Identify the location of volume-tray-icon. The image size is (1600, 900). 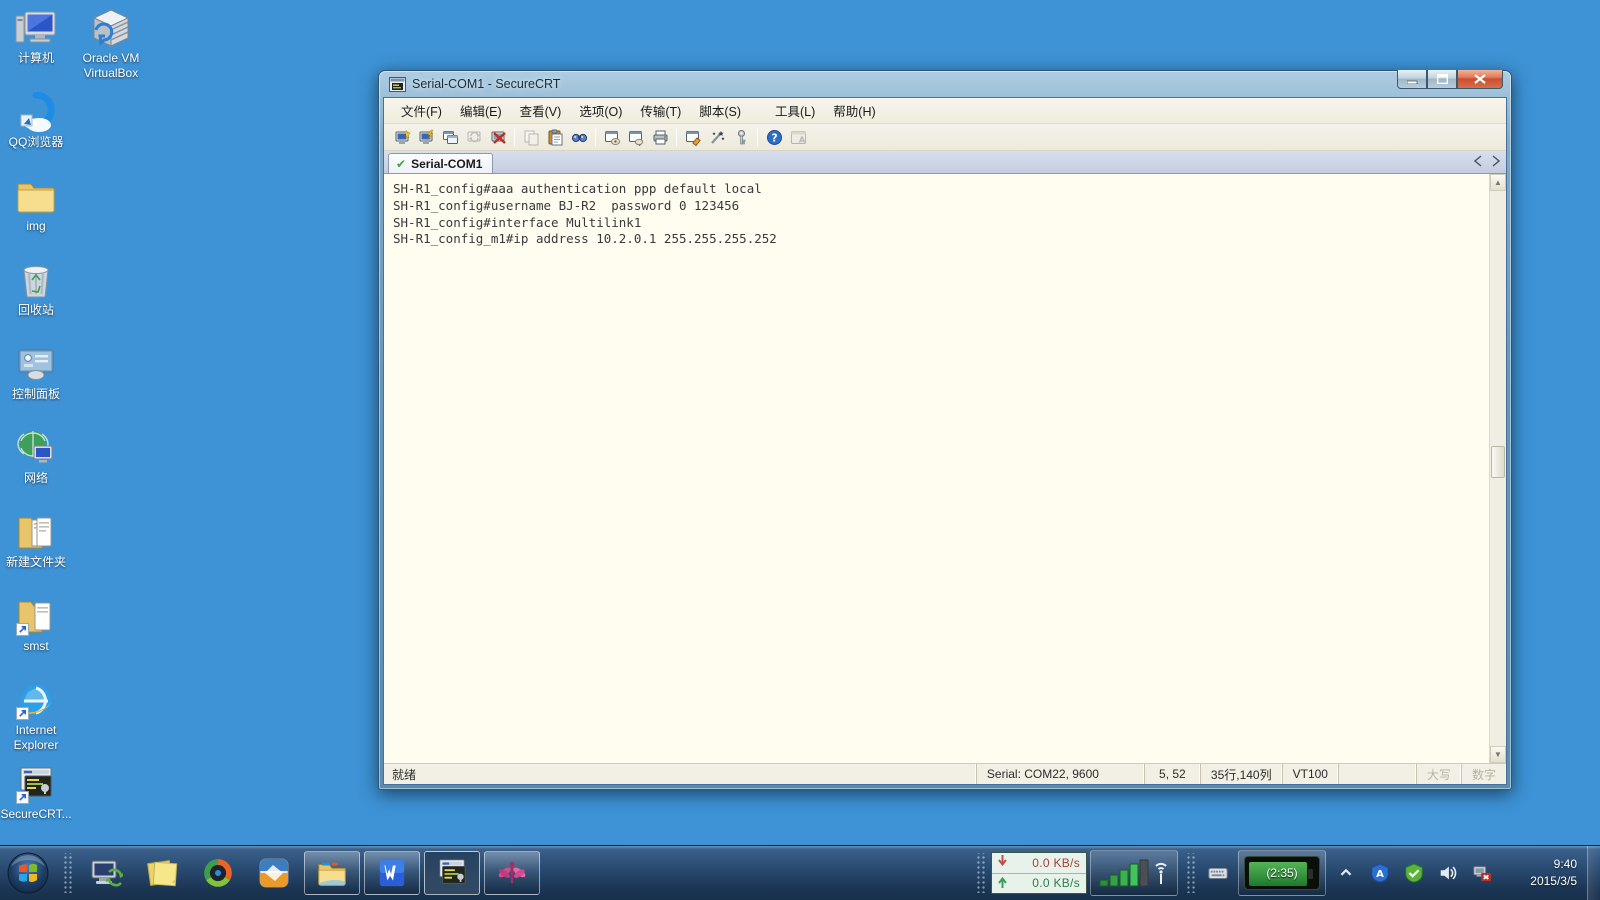
(1448, 873).